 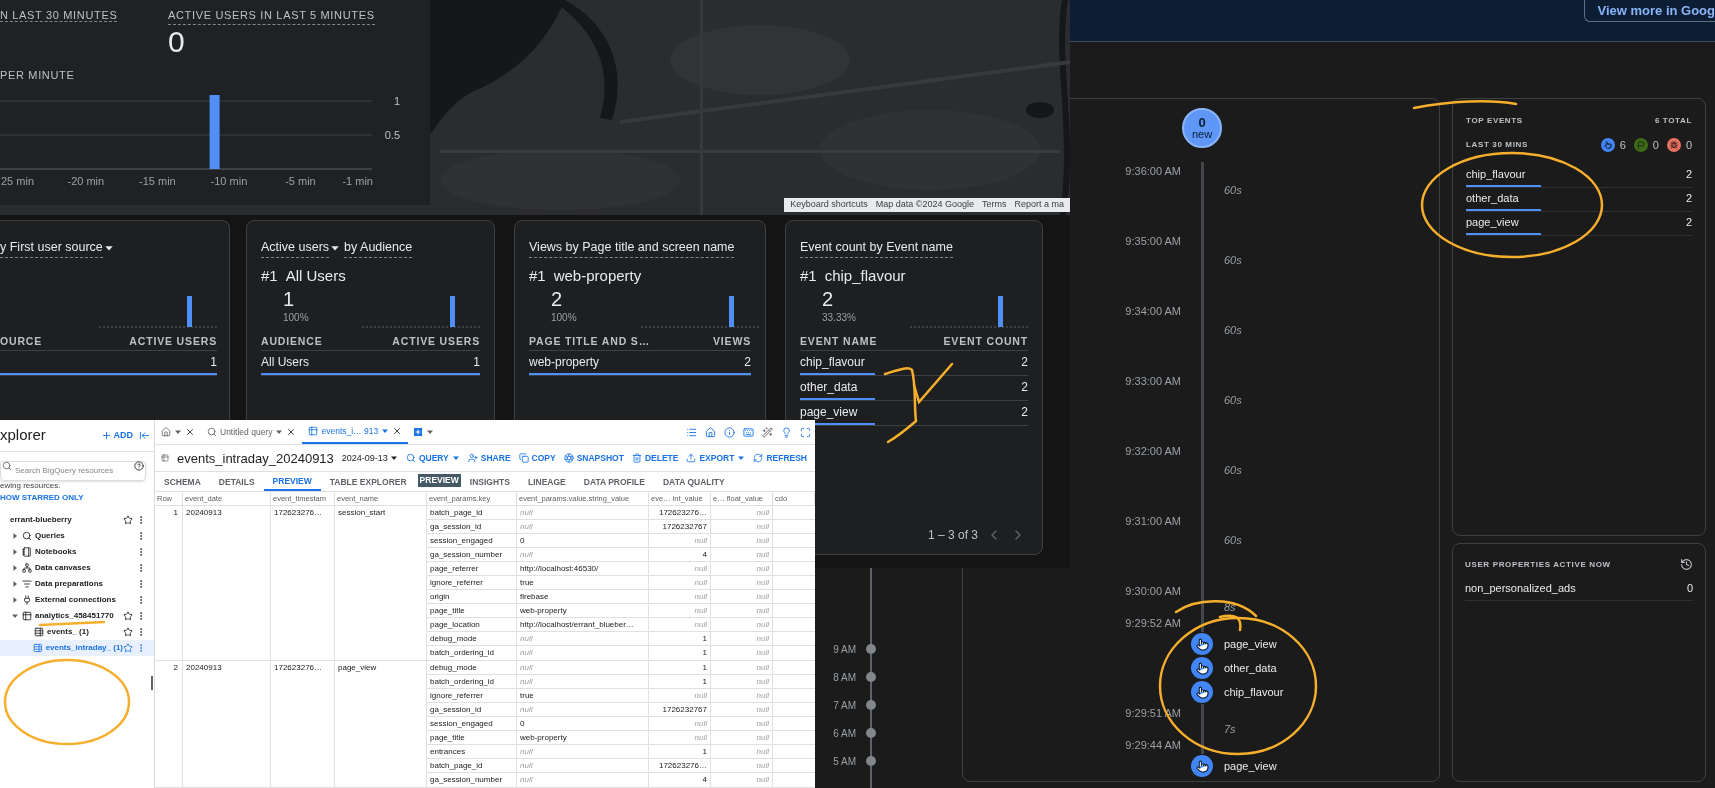 I want to click on counter-value: 0, so click(x=1688, y=145).